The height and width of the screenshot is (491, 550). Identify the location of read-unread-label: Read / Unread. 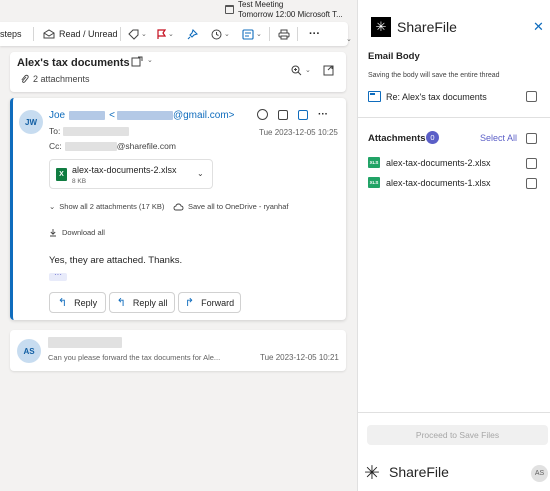
(88, 34).